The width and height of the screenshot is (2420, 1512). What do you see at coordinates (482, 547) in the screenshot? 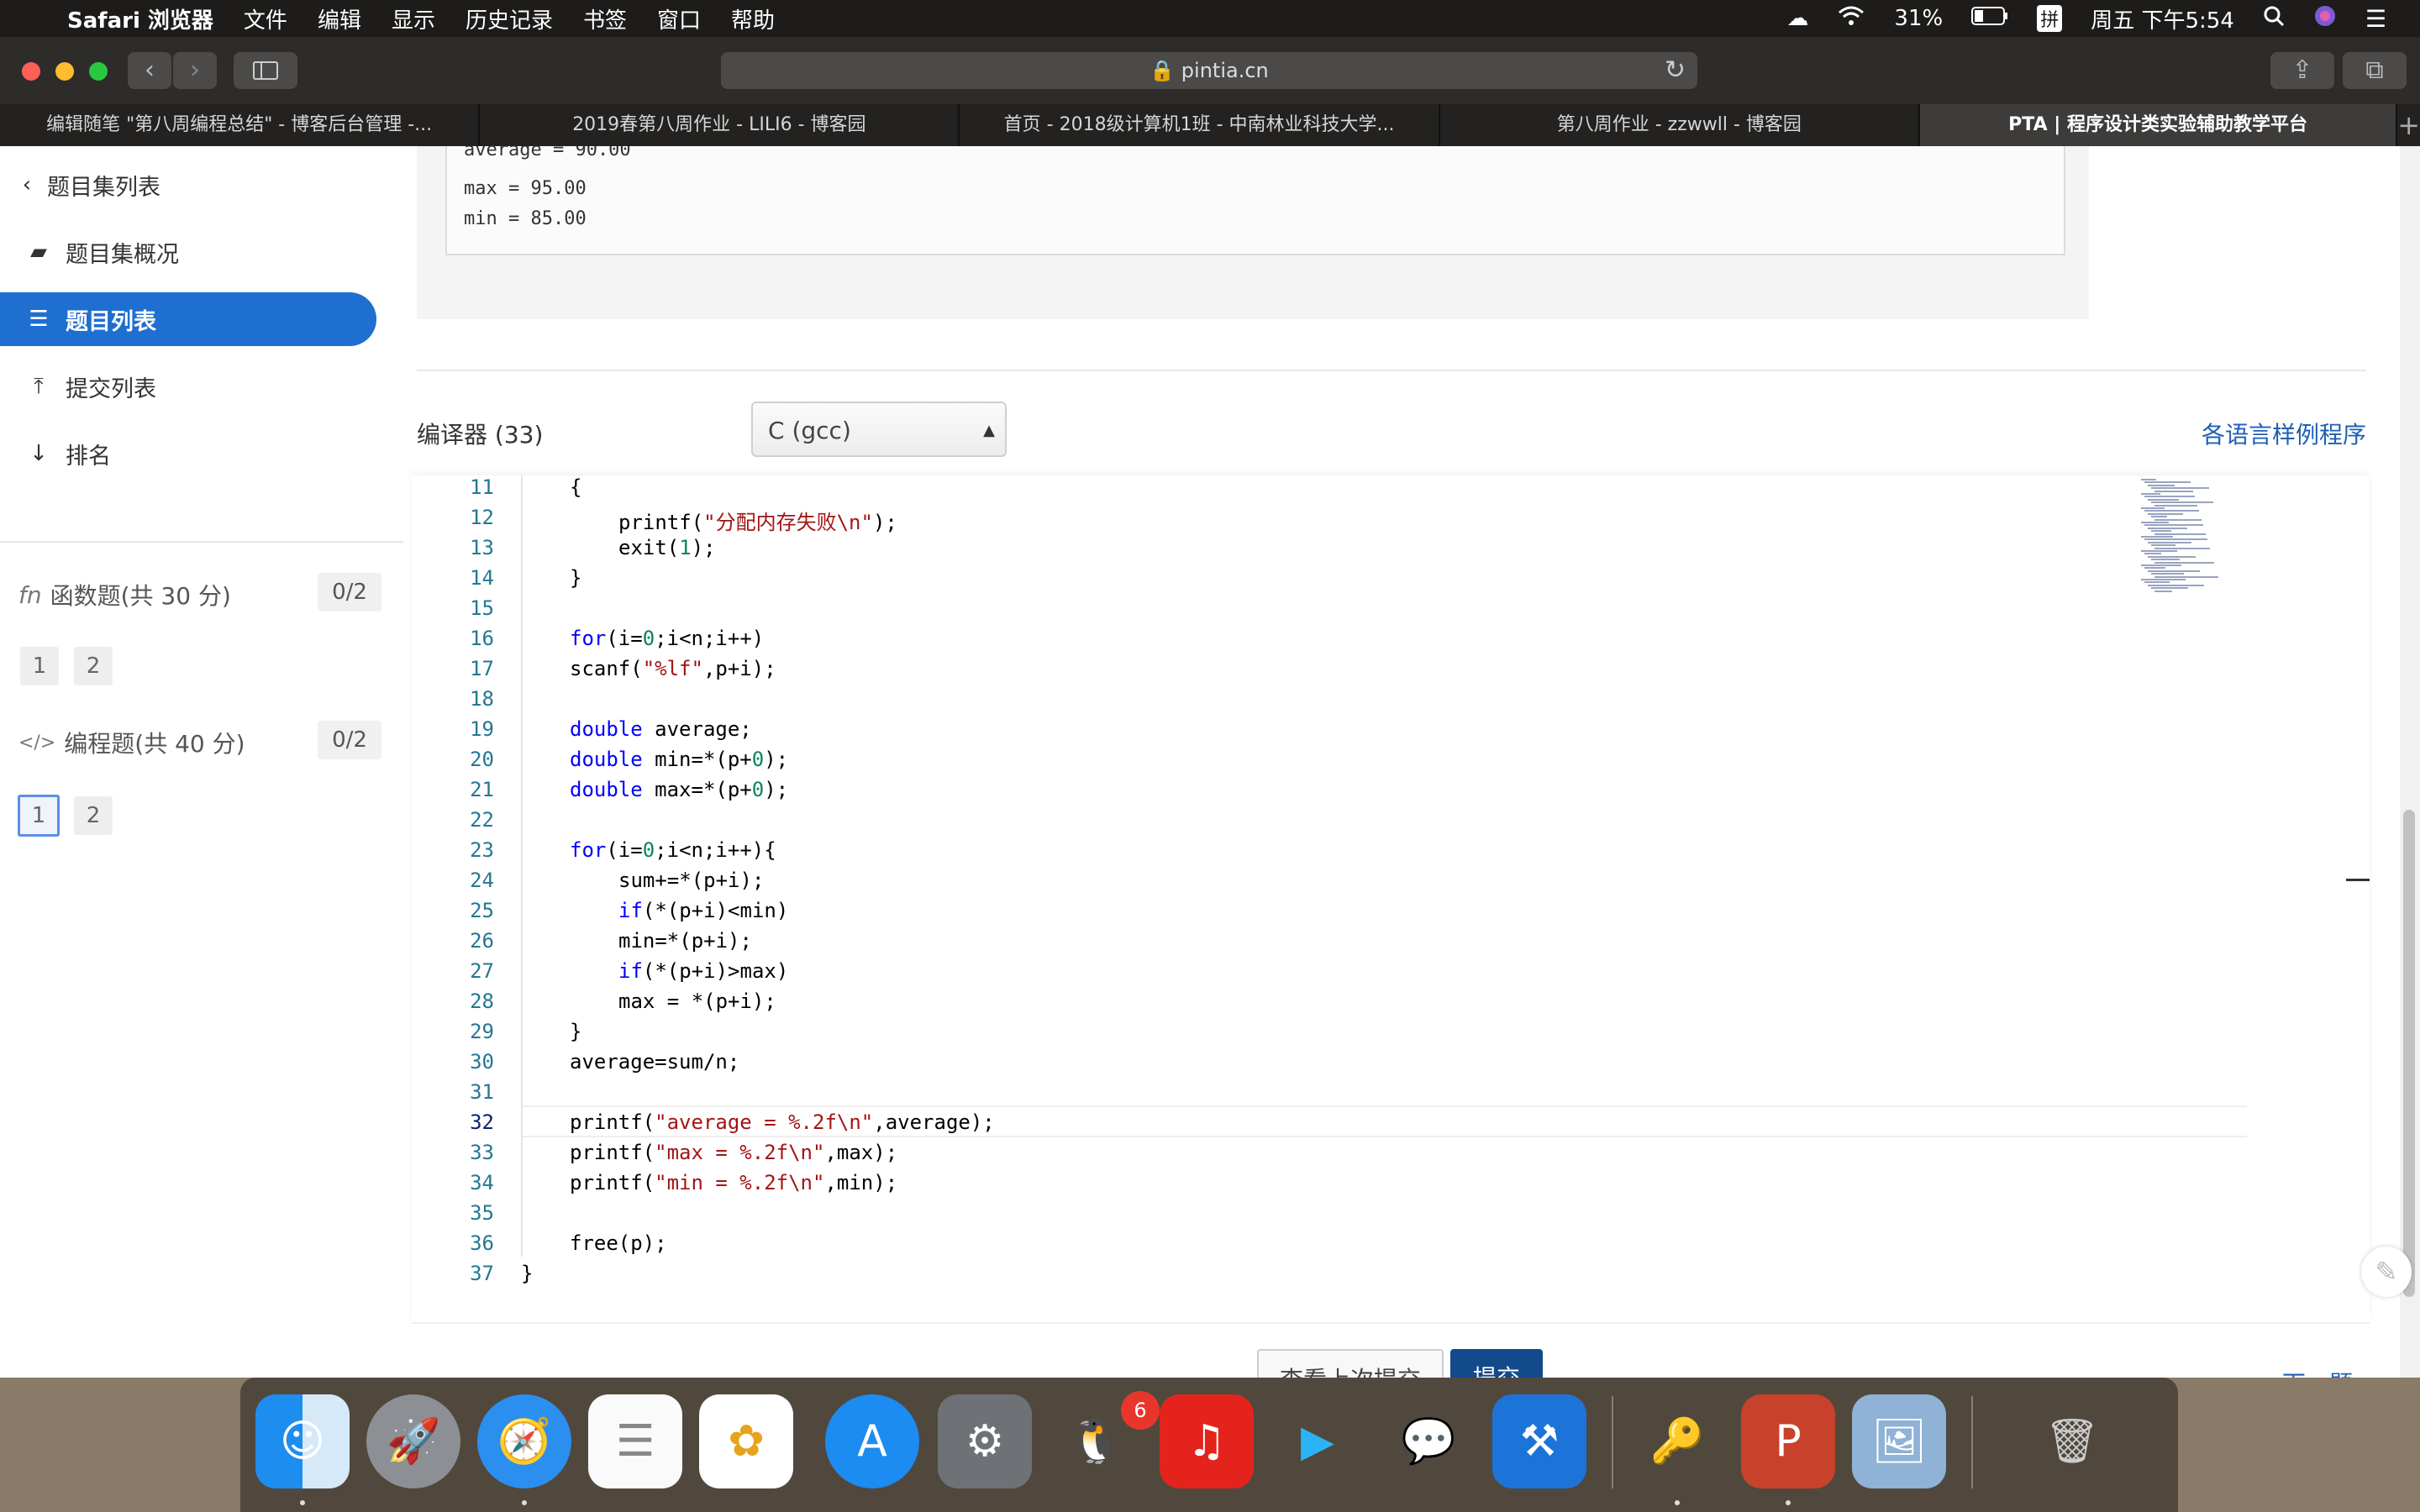
I see `line-number: 13` at bounding box center [482, 547].